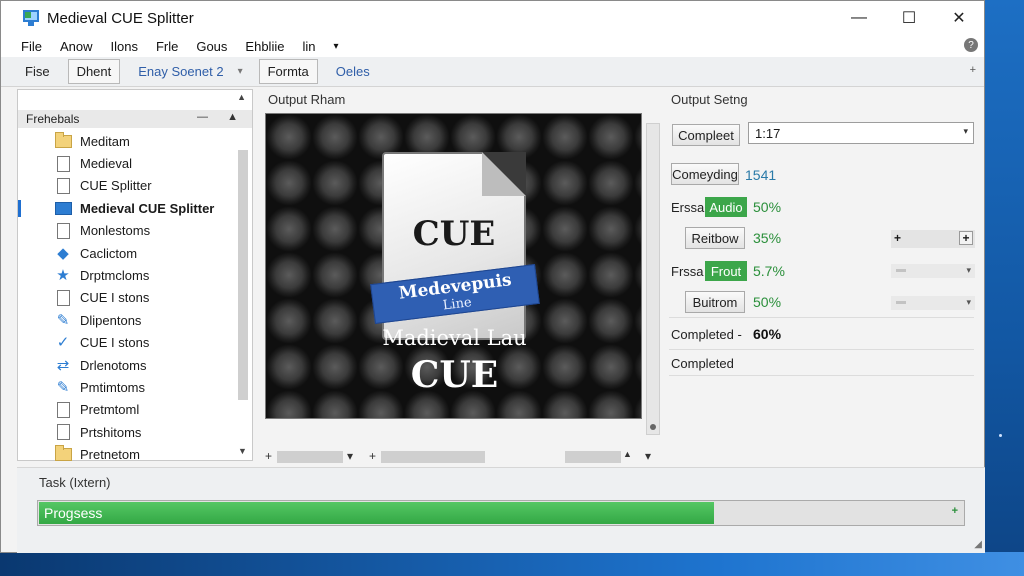  What do you see at coordinates (126, 320) in the screenshot?
I see `tree-item: ✎ Dlipentons` at bounding box center [126, 320].